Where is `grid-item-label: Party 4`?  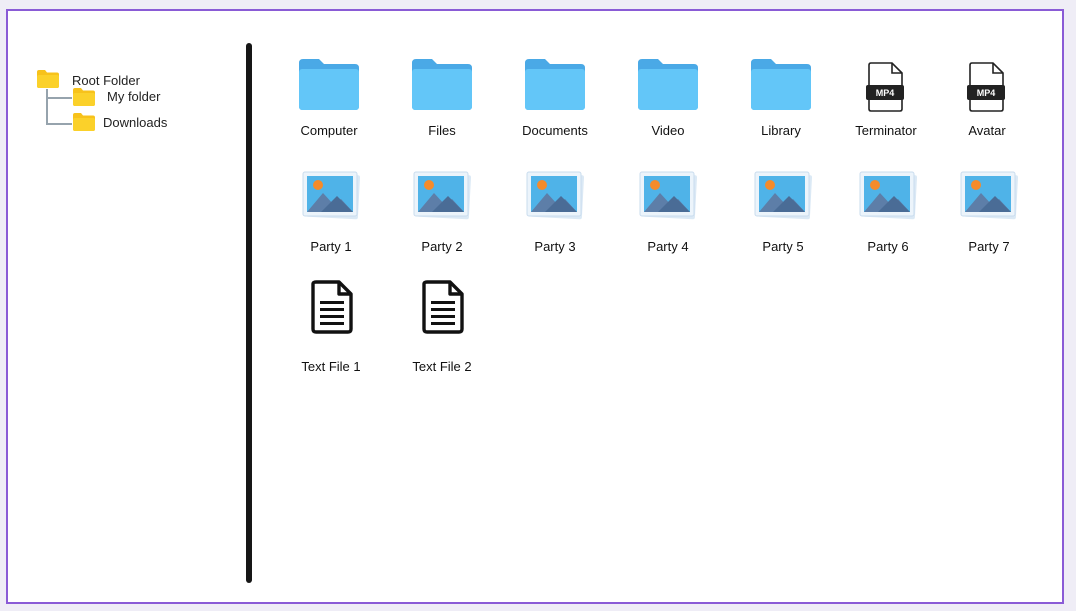
grid-item-label: Party 4 is located at coordinates (668, 246).